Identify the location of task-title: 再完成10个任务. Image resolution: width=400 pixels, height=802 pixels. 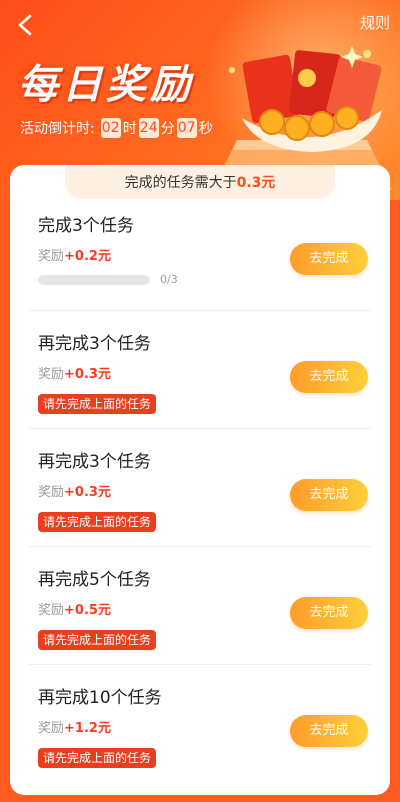
(100, 698).